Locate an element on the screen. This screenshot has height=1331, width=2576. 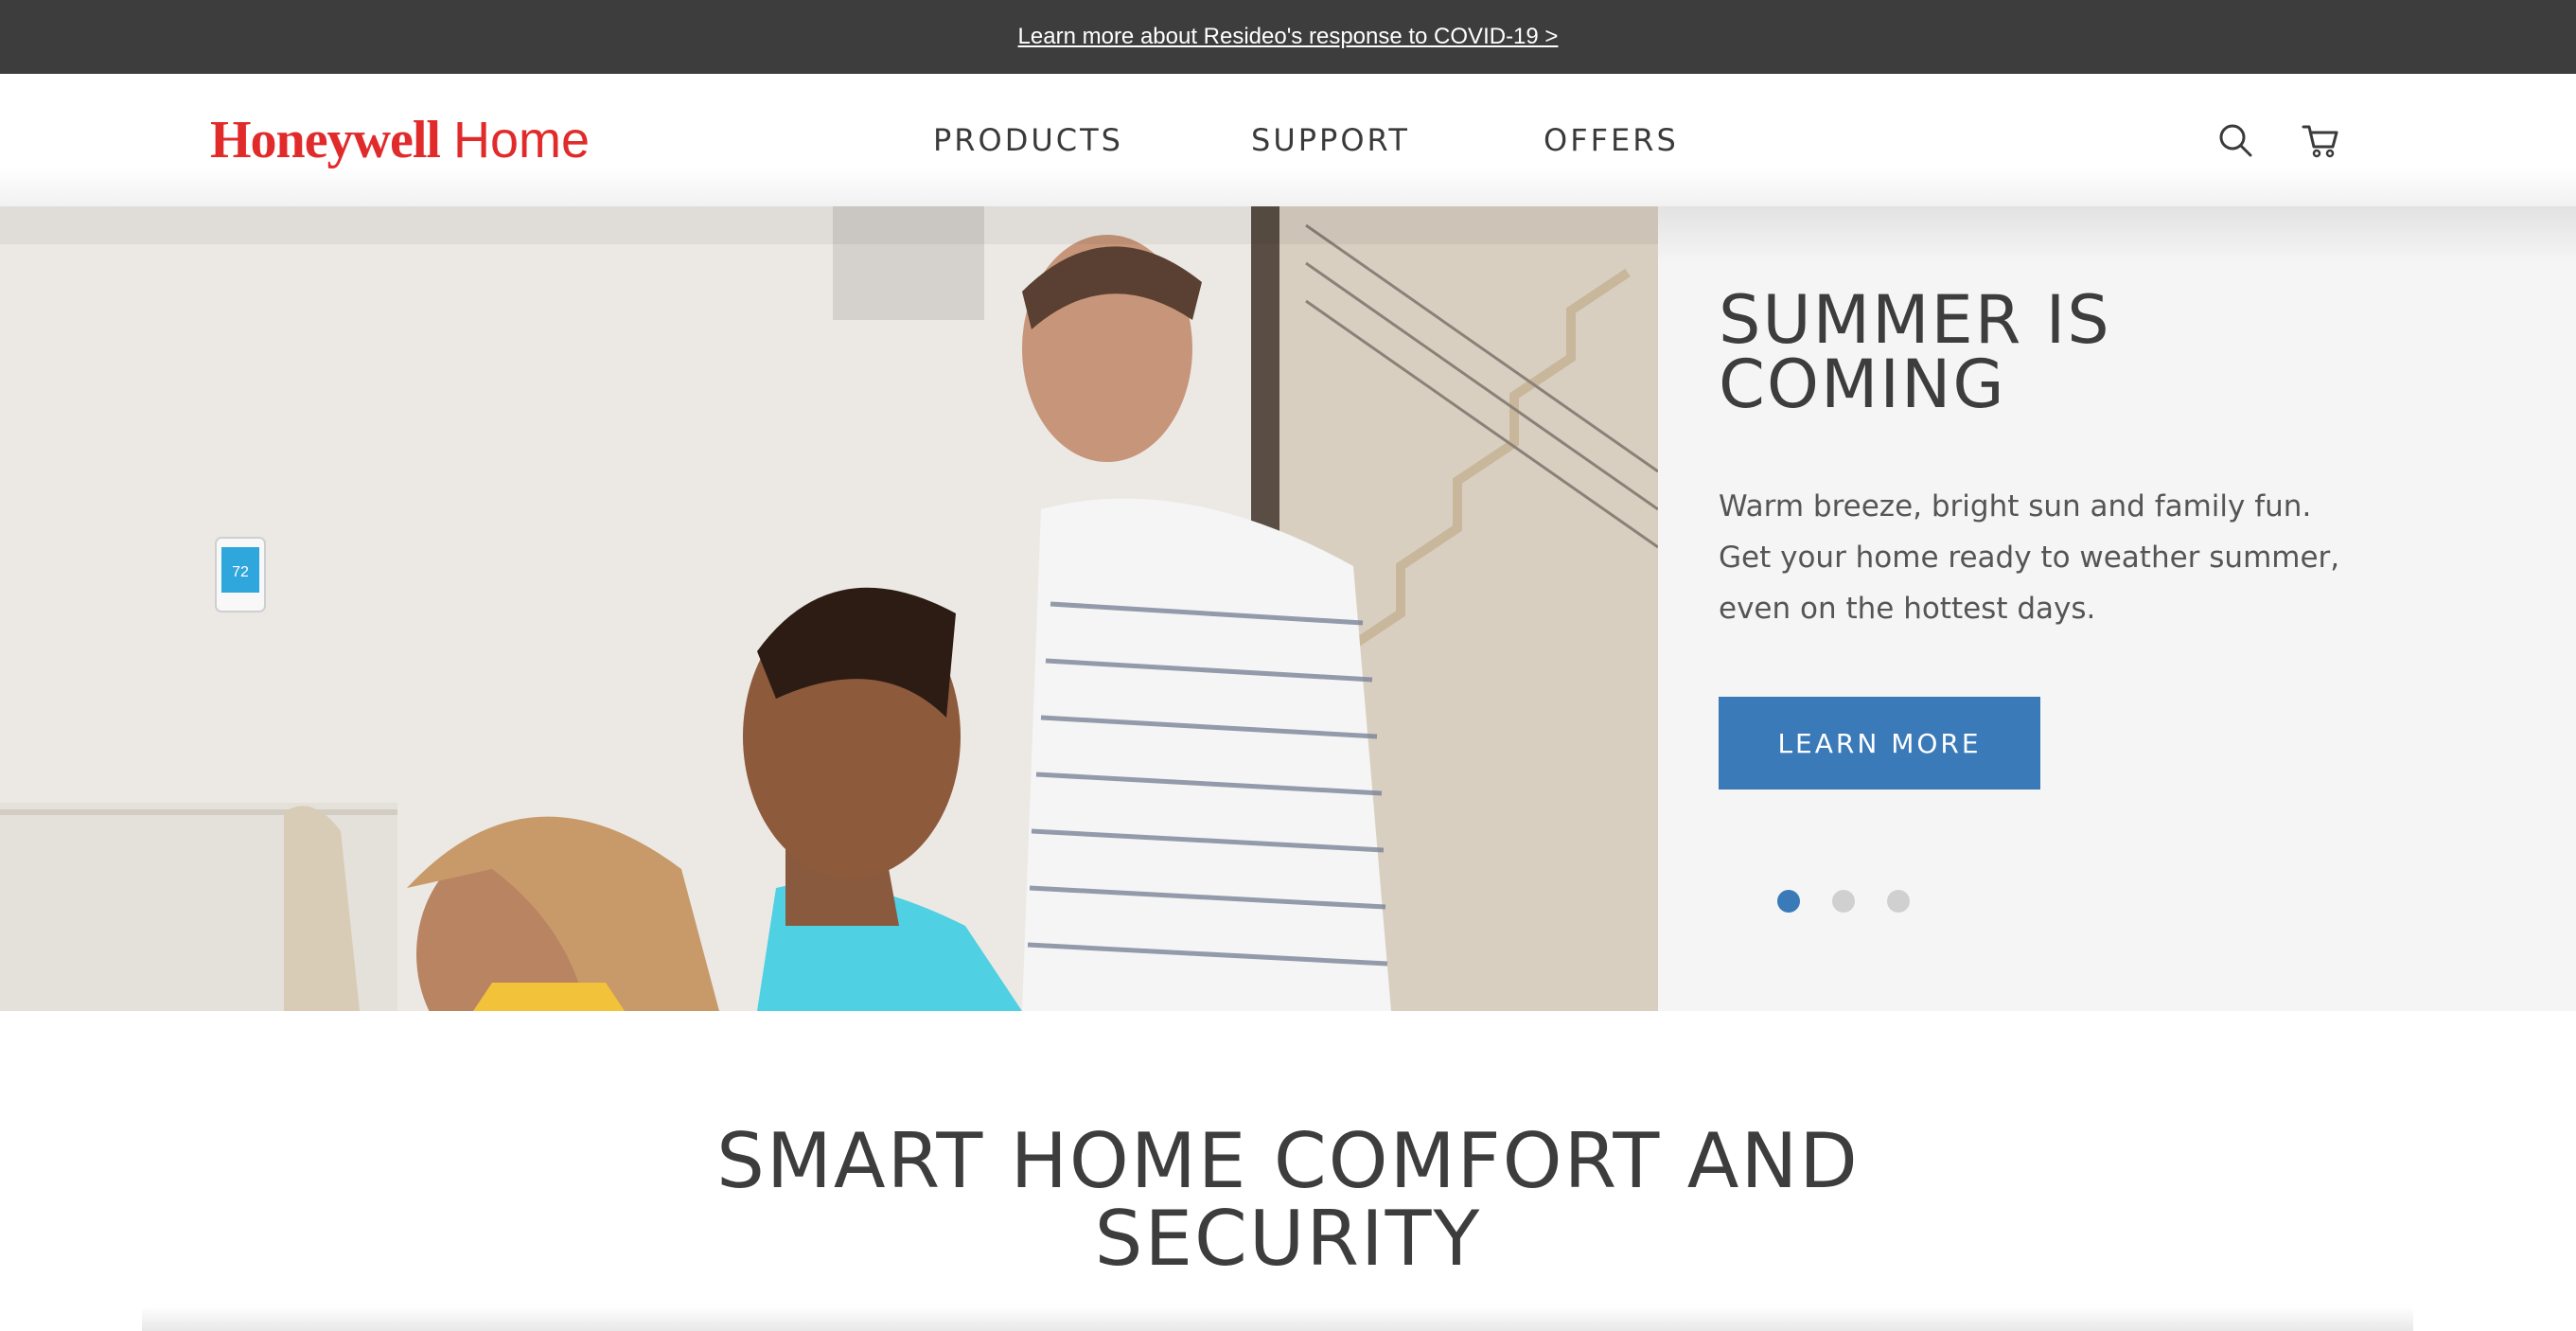
site-header: Honeywell Home PRODUCTS SUPPORT OFFERS is located at coordinates (1288, 140).